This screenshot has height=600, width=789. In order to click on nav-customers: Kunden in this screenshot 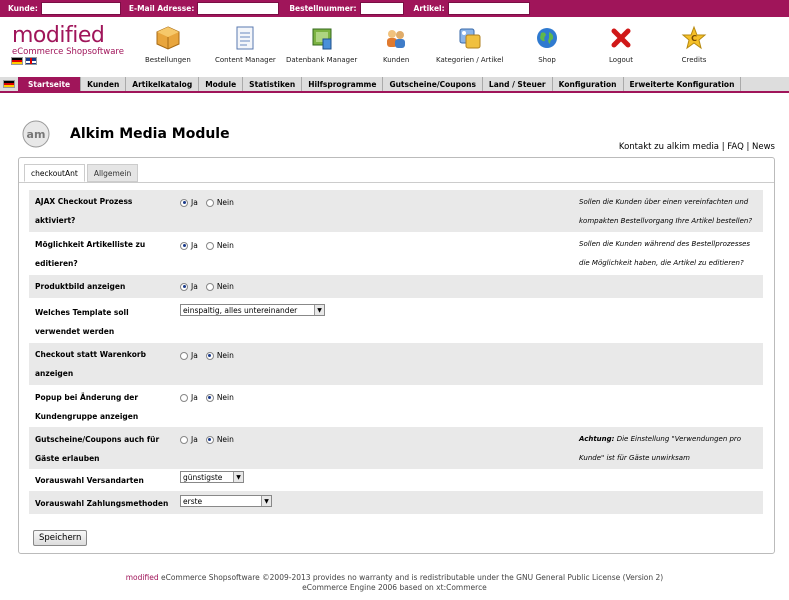, I will do `click(396, 44)`.